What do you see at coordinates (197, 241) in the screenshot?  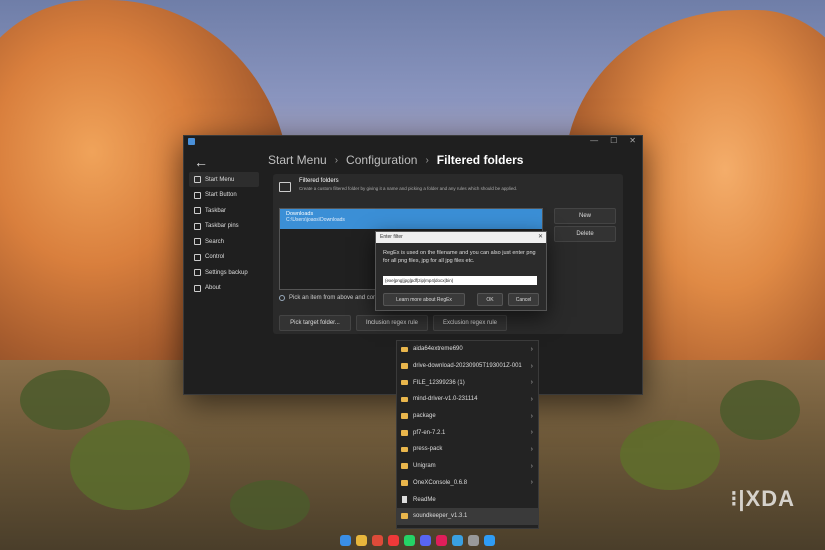 I see `search-icon` at bounding box center [197, 241].